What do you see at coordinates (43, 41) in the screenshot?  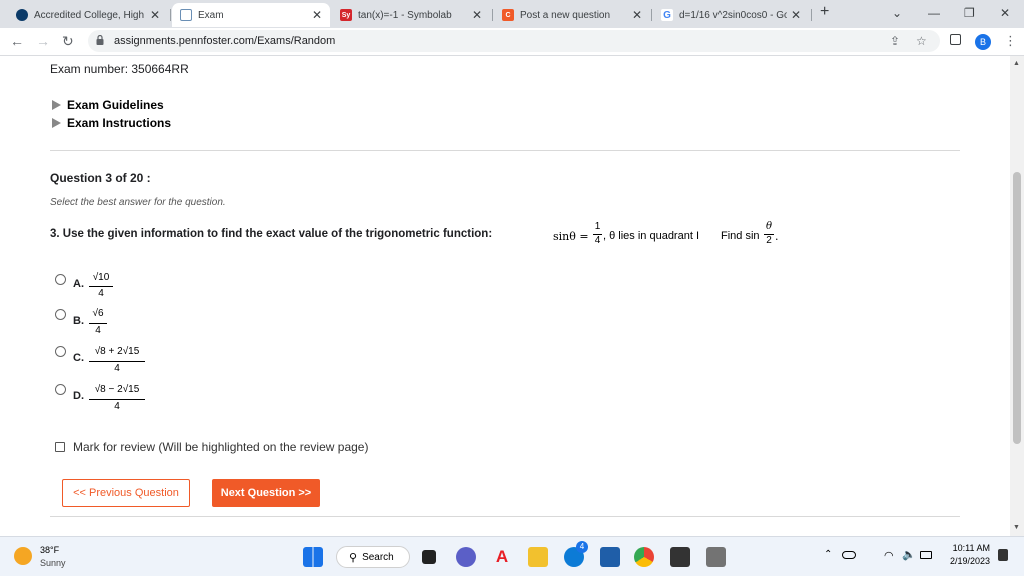 I see `forward-arrow-icon: →` at bounding box center [43, 41].